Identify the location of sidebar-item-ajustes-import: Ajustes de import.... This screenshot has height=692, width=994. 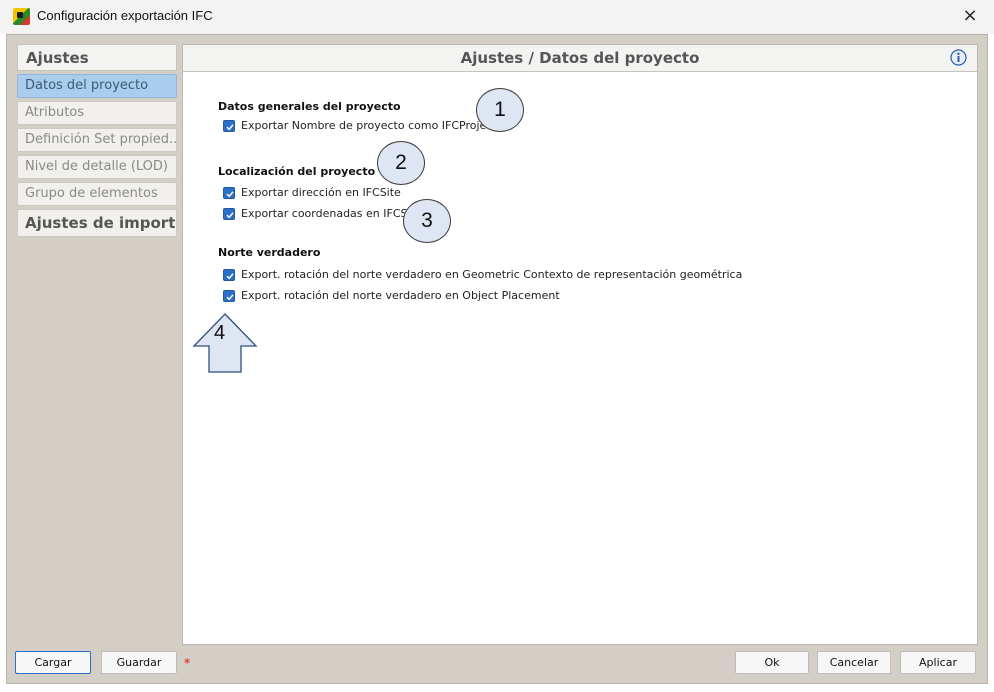
(97, 223).